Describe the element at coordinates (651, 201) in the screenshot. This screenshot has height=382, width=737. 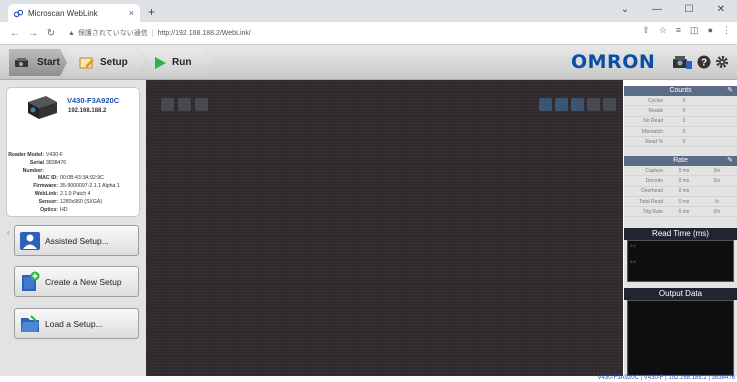
I see `rate-label: Total Read` at that location.